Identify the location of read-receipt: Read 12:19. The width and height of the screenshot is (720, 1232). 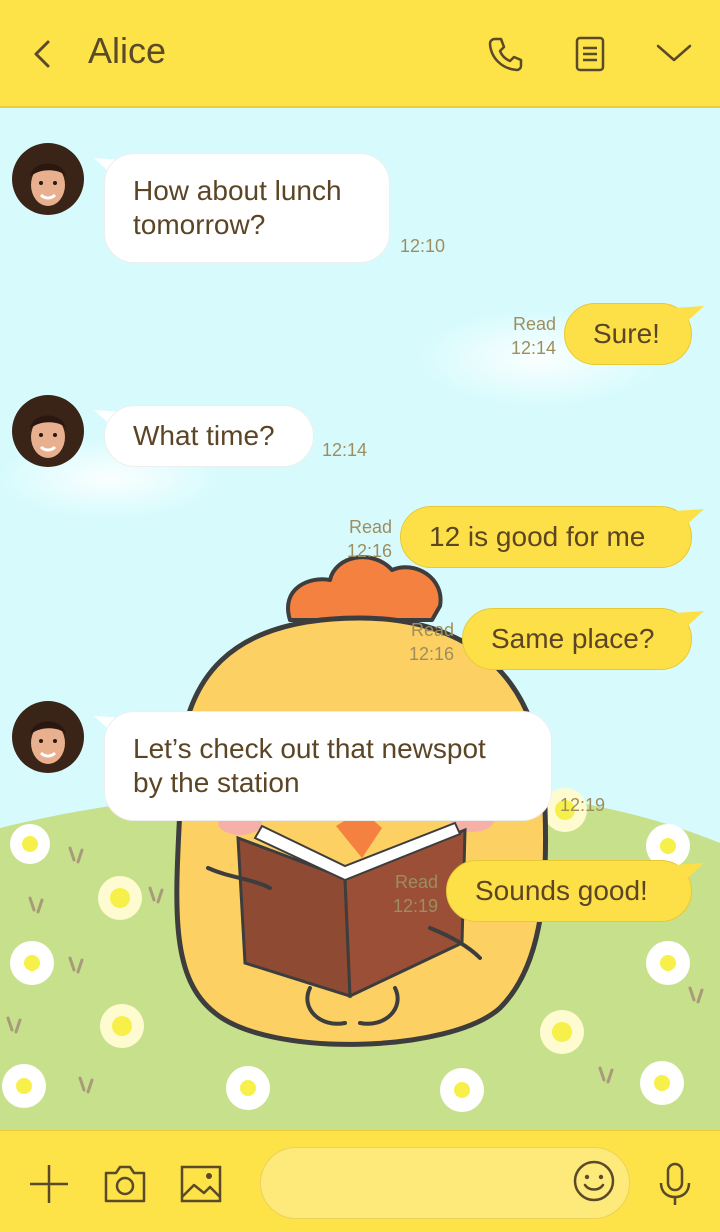
(408, 894).